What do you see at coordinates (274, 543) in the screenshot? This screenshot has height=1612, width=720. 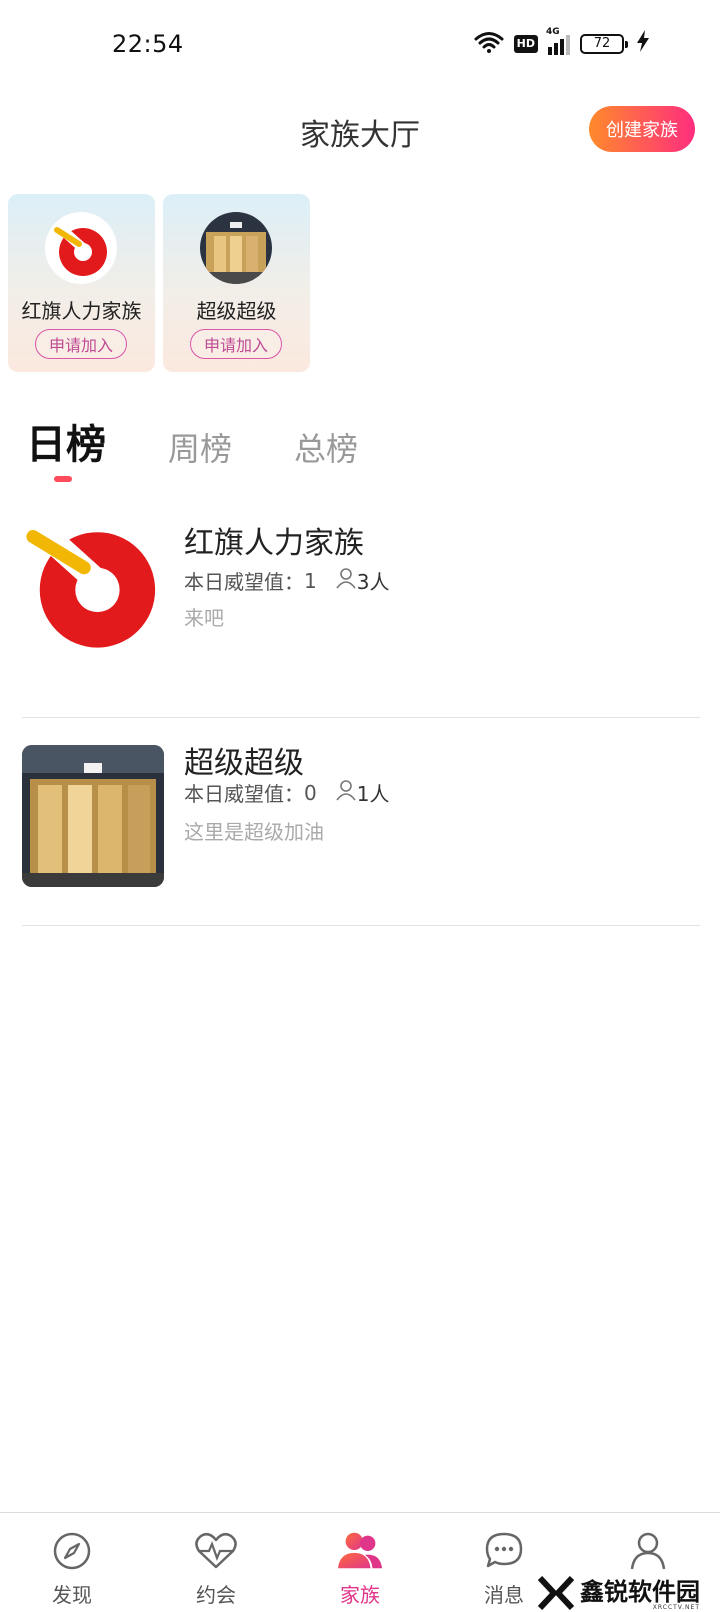 I see `ranking-family-name: 红旗人力家族` at bounding box center [274, 543].